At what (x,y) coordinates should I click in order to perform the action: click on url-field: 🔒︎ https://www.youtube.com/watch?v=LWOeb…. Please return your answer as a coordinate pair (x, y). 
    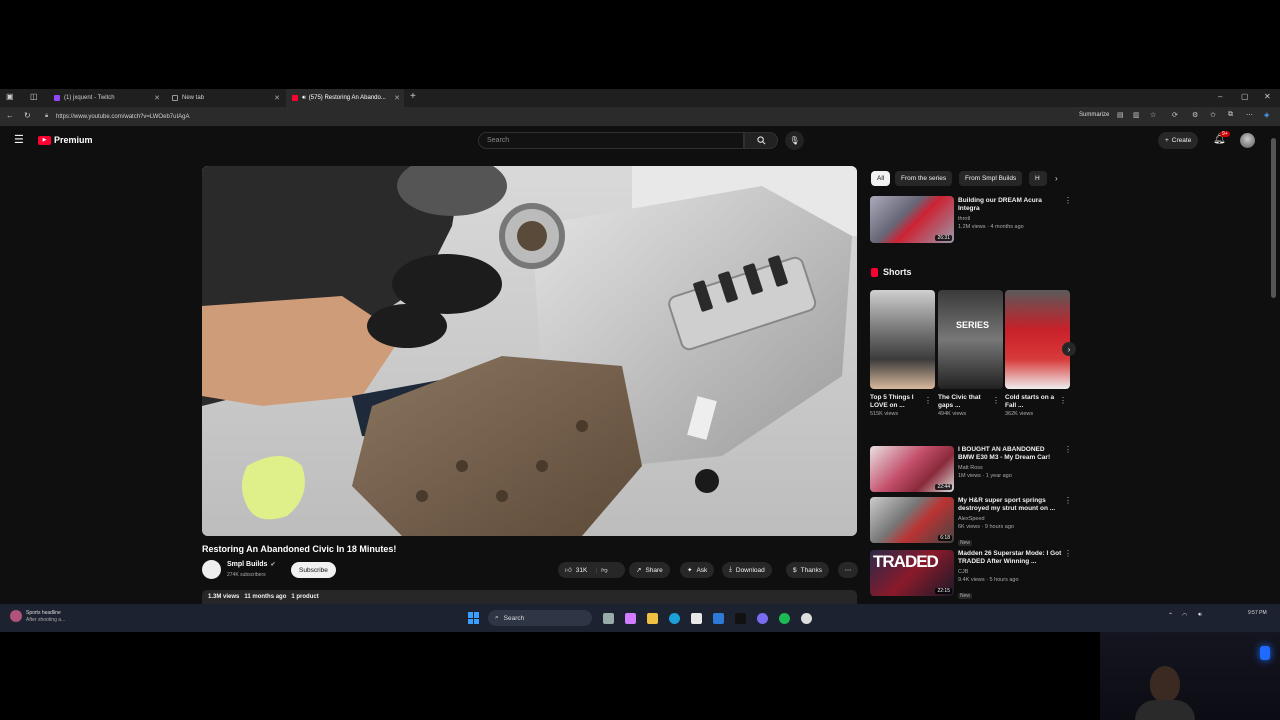
    Looking at the image, I should click on (557, 116).